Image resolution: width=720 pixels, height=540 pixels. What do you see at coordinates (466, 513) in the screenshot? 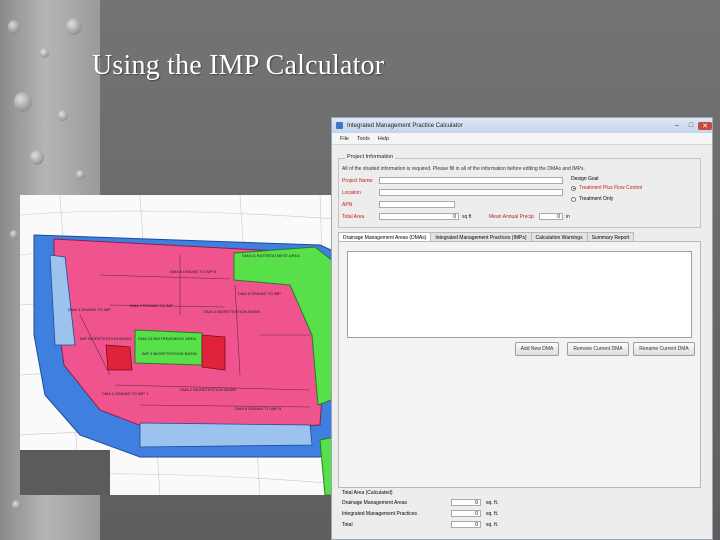
I see `totals-imp-value: 0` at bounding box center [466, 513].